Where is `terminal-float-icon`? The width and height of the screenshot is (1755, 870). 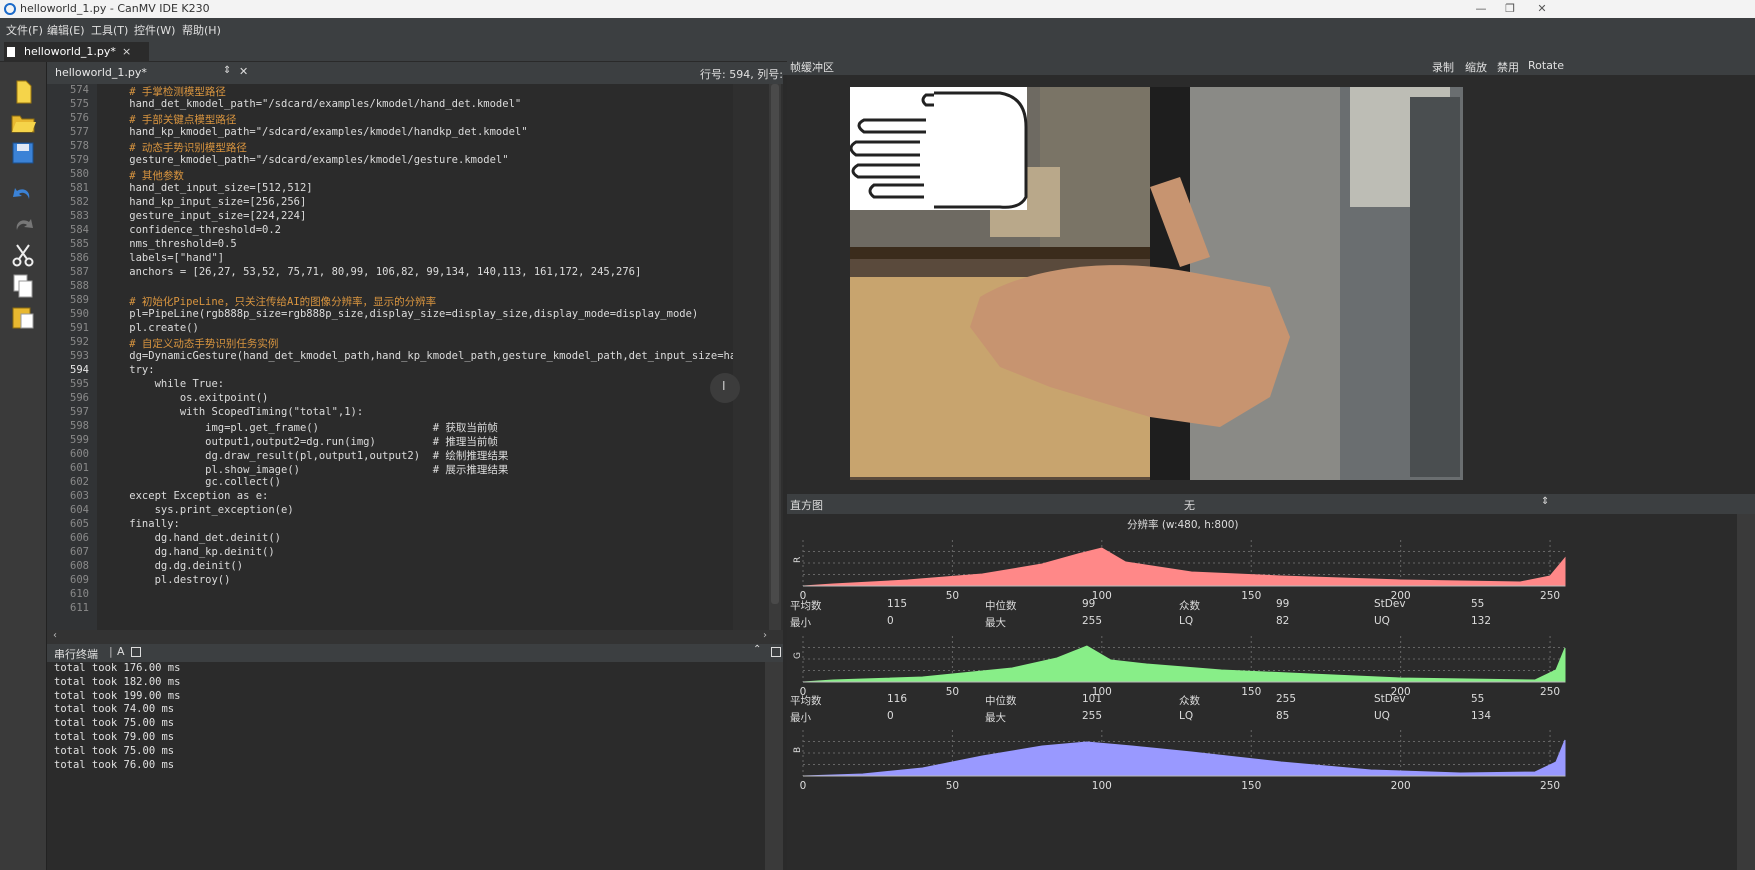 terminal-float-icon is located at coordinates (776, 652).